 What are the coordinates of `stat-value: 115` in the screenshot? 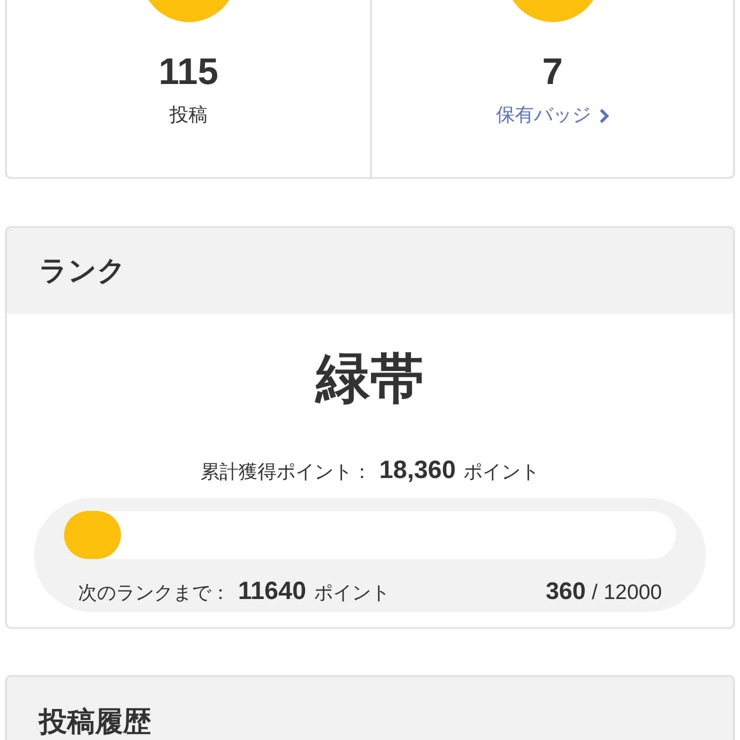 It's located at (188, 72).